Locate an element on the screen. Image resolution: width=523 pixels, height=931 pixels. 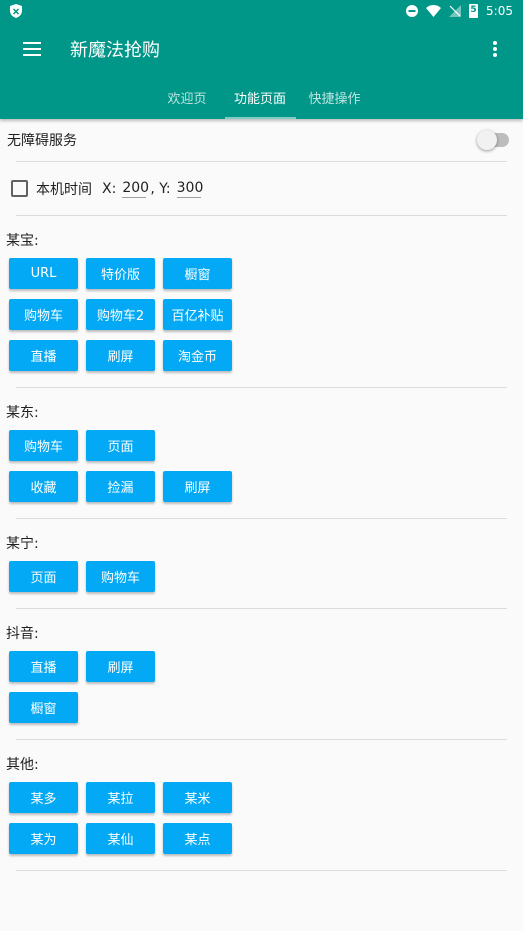
bargain-button: 捡漏 is located at coordinates (120, 486).